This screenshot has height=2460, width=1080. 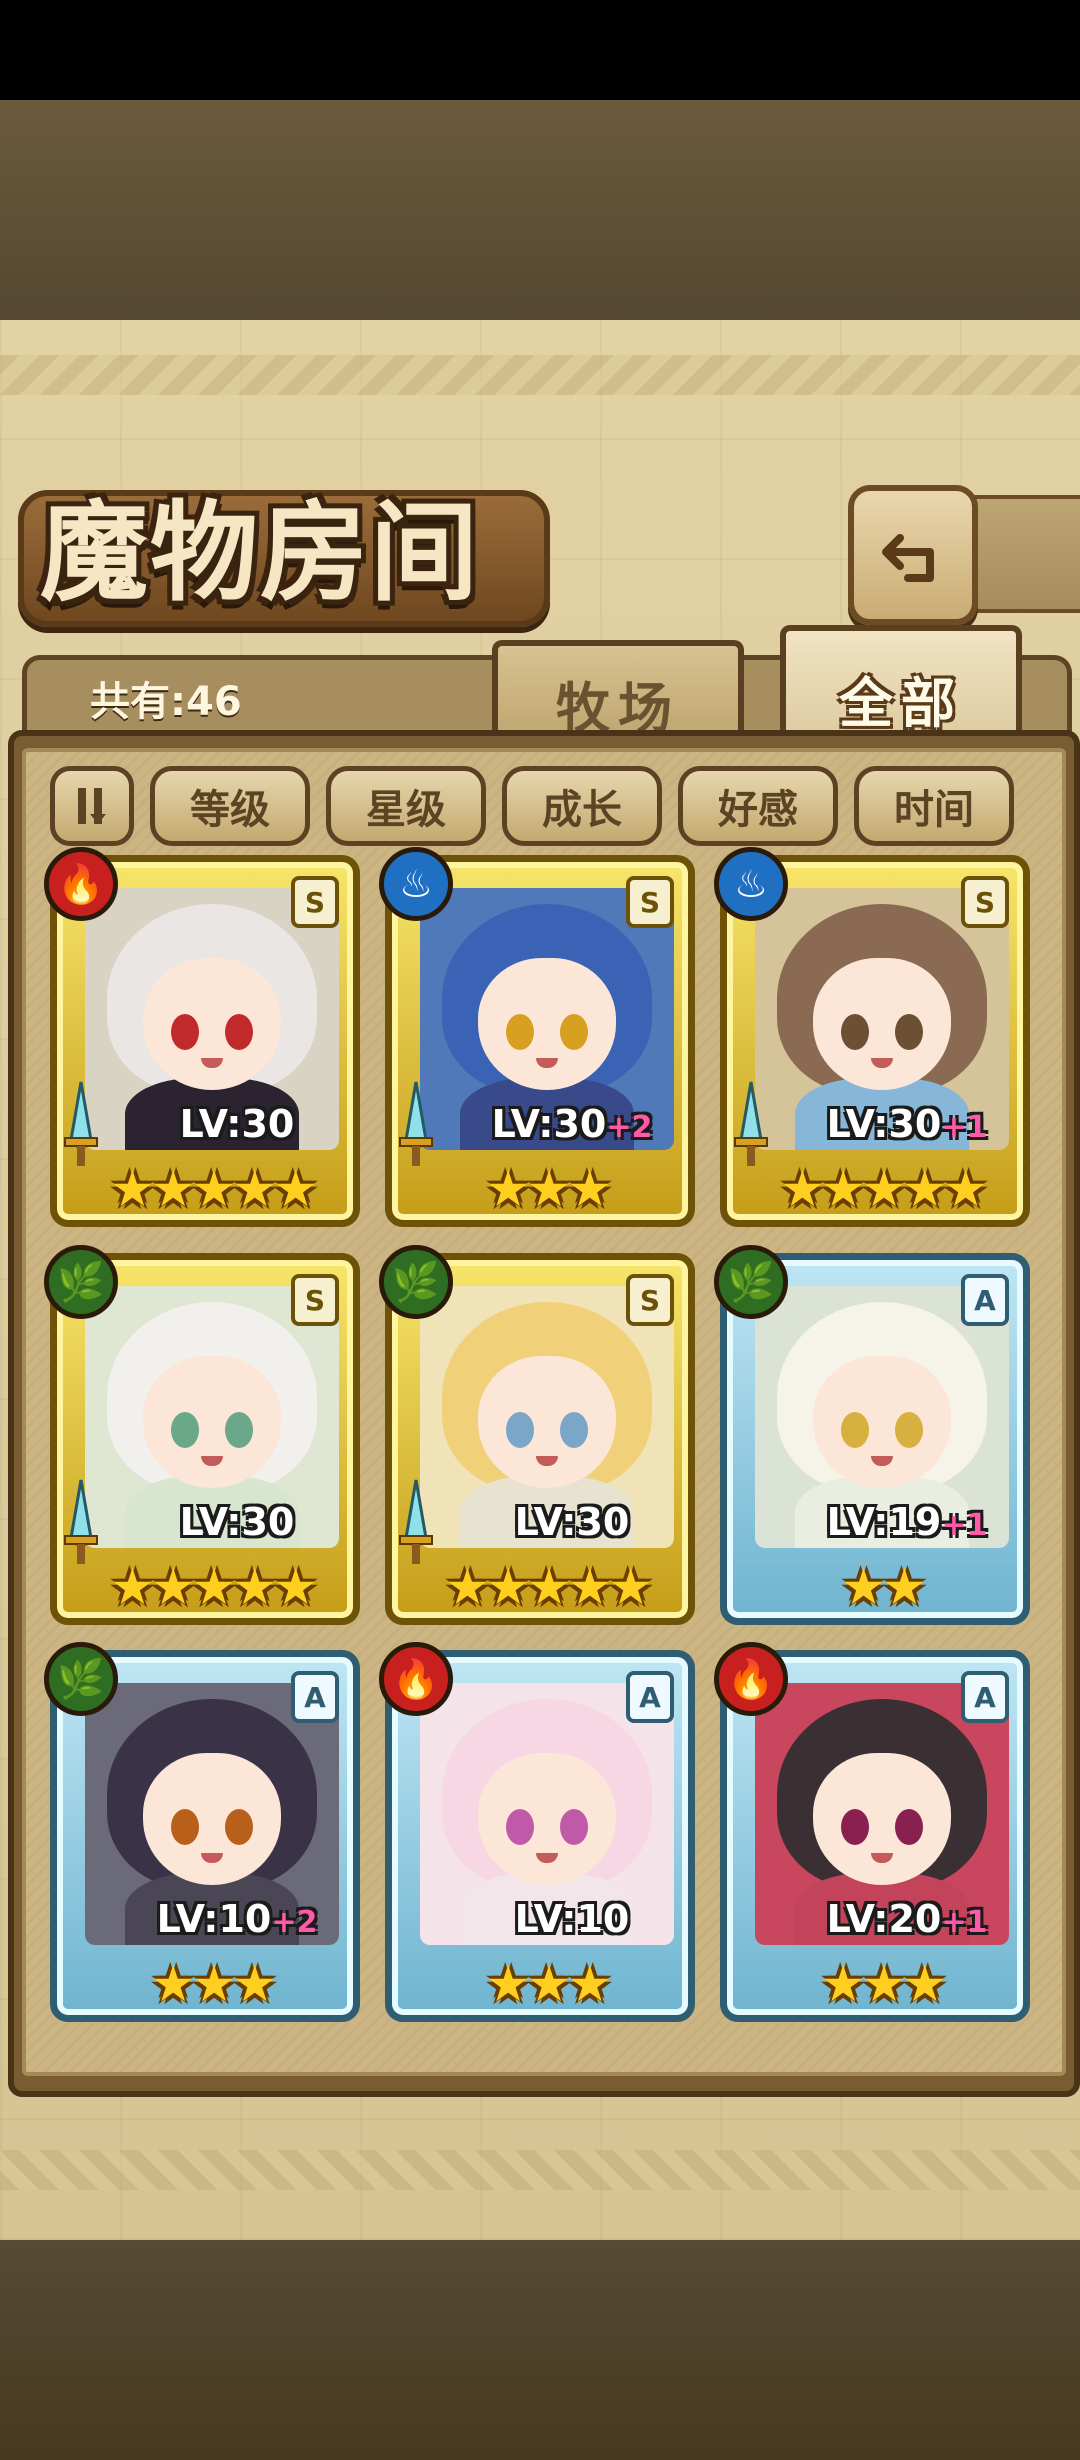 I want to click on monster-level: LV:30+1, so click(x=907, y=1127).